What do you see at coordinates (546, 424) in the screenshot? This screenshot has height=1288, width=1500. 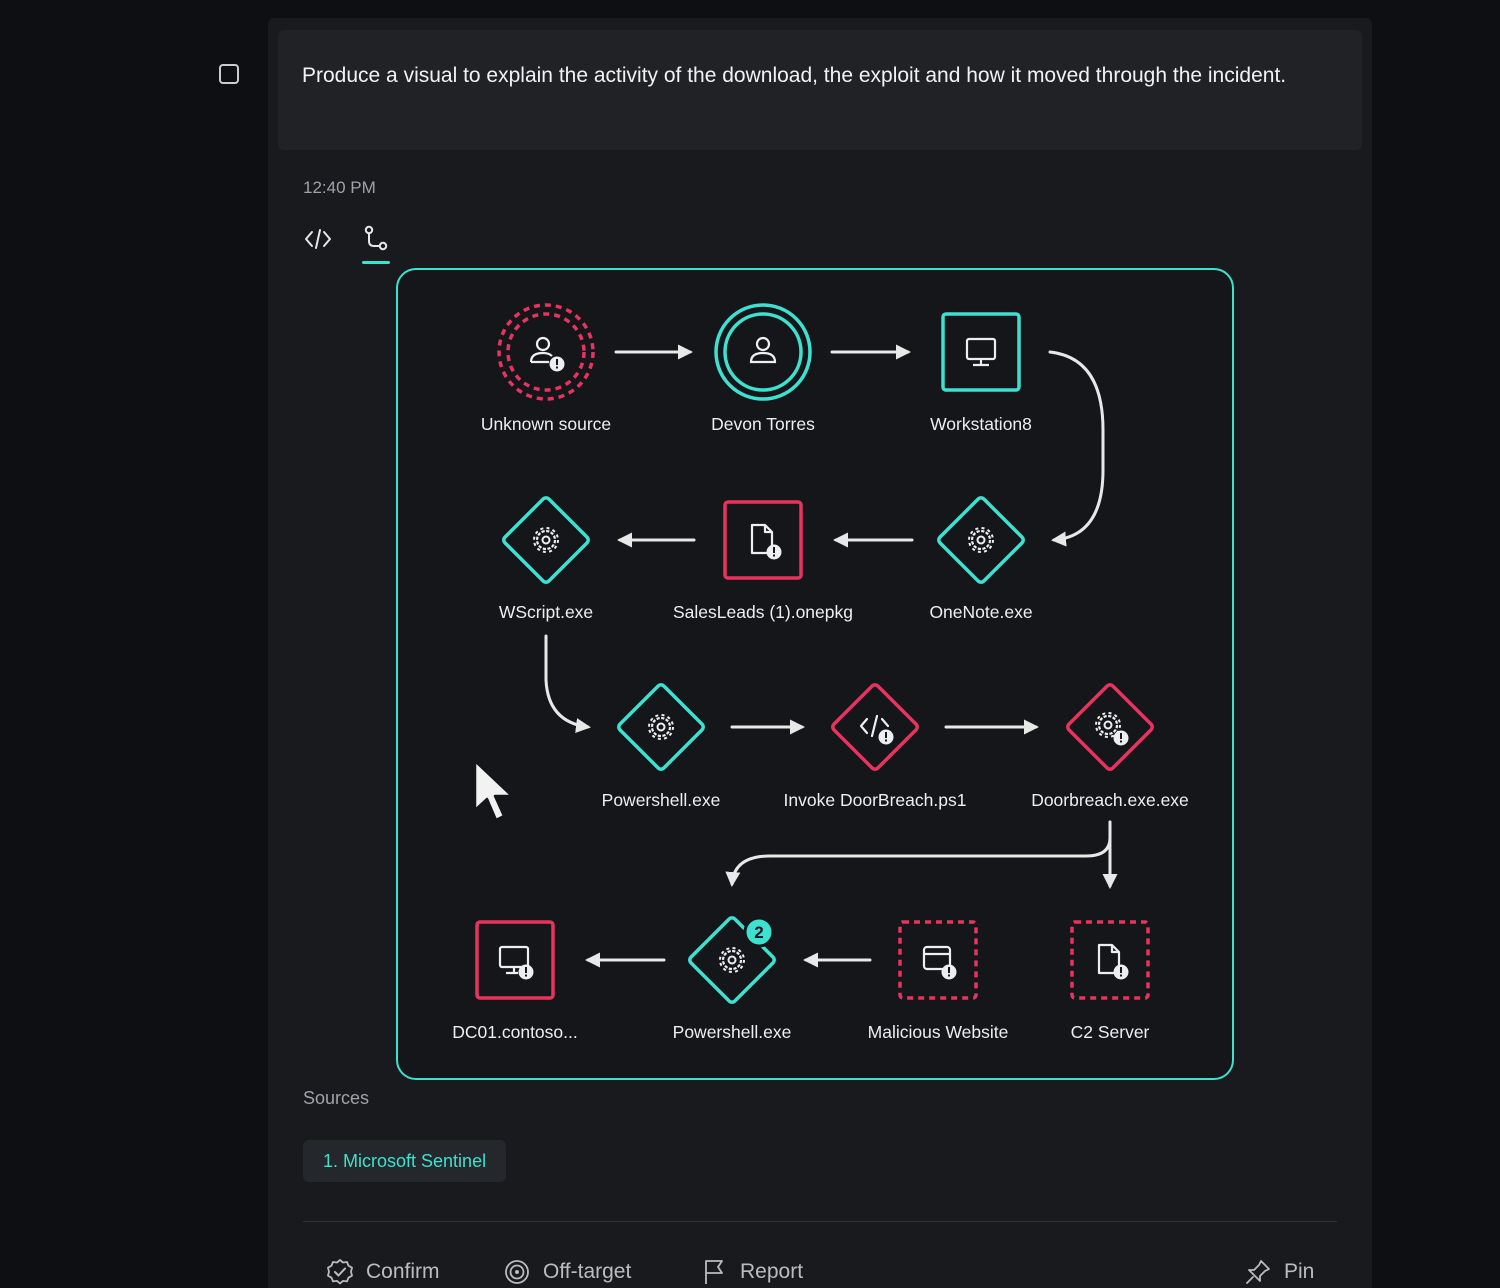 I see `node-label: Unknown source` at bounding box center [546, 424].